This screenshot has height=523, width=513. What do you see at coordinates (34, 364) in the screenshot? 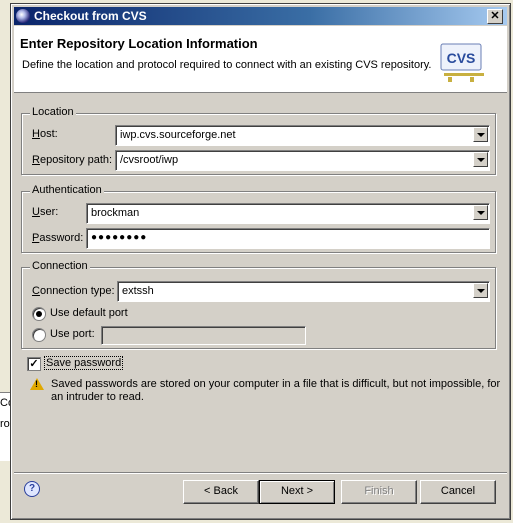
I see `save-password-checkbox: ✓` at bounding box center [34, 364].